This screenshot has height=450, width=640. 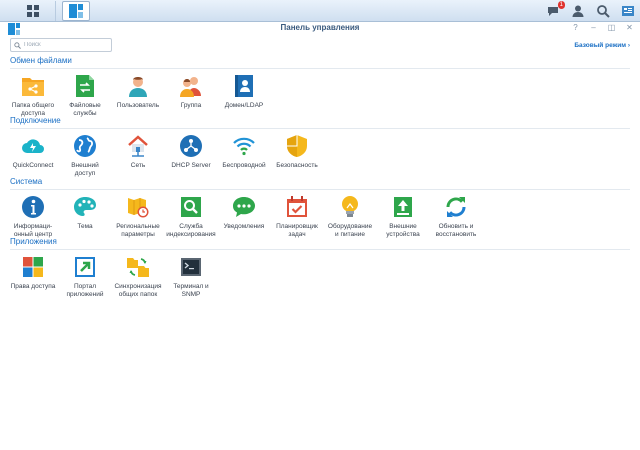 What do you see at coordinates (138, 86) in the screenshot?
I see `user-icon` at bounding box center [138, 86].